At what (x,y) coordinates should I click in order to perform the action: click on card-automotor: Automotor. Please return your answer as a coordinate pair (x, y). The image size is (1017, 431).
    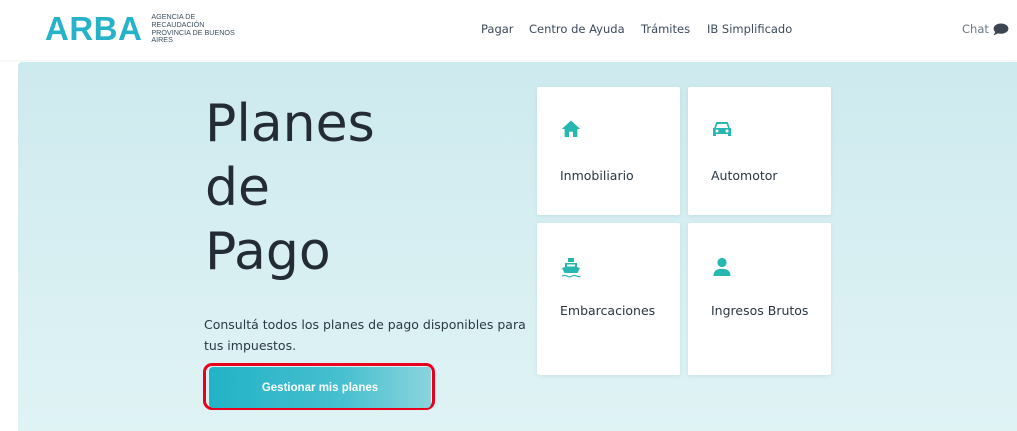
    Looking at the image, I should click on (759, 151).